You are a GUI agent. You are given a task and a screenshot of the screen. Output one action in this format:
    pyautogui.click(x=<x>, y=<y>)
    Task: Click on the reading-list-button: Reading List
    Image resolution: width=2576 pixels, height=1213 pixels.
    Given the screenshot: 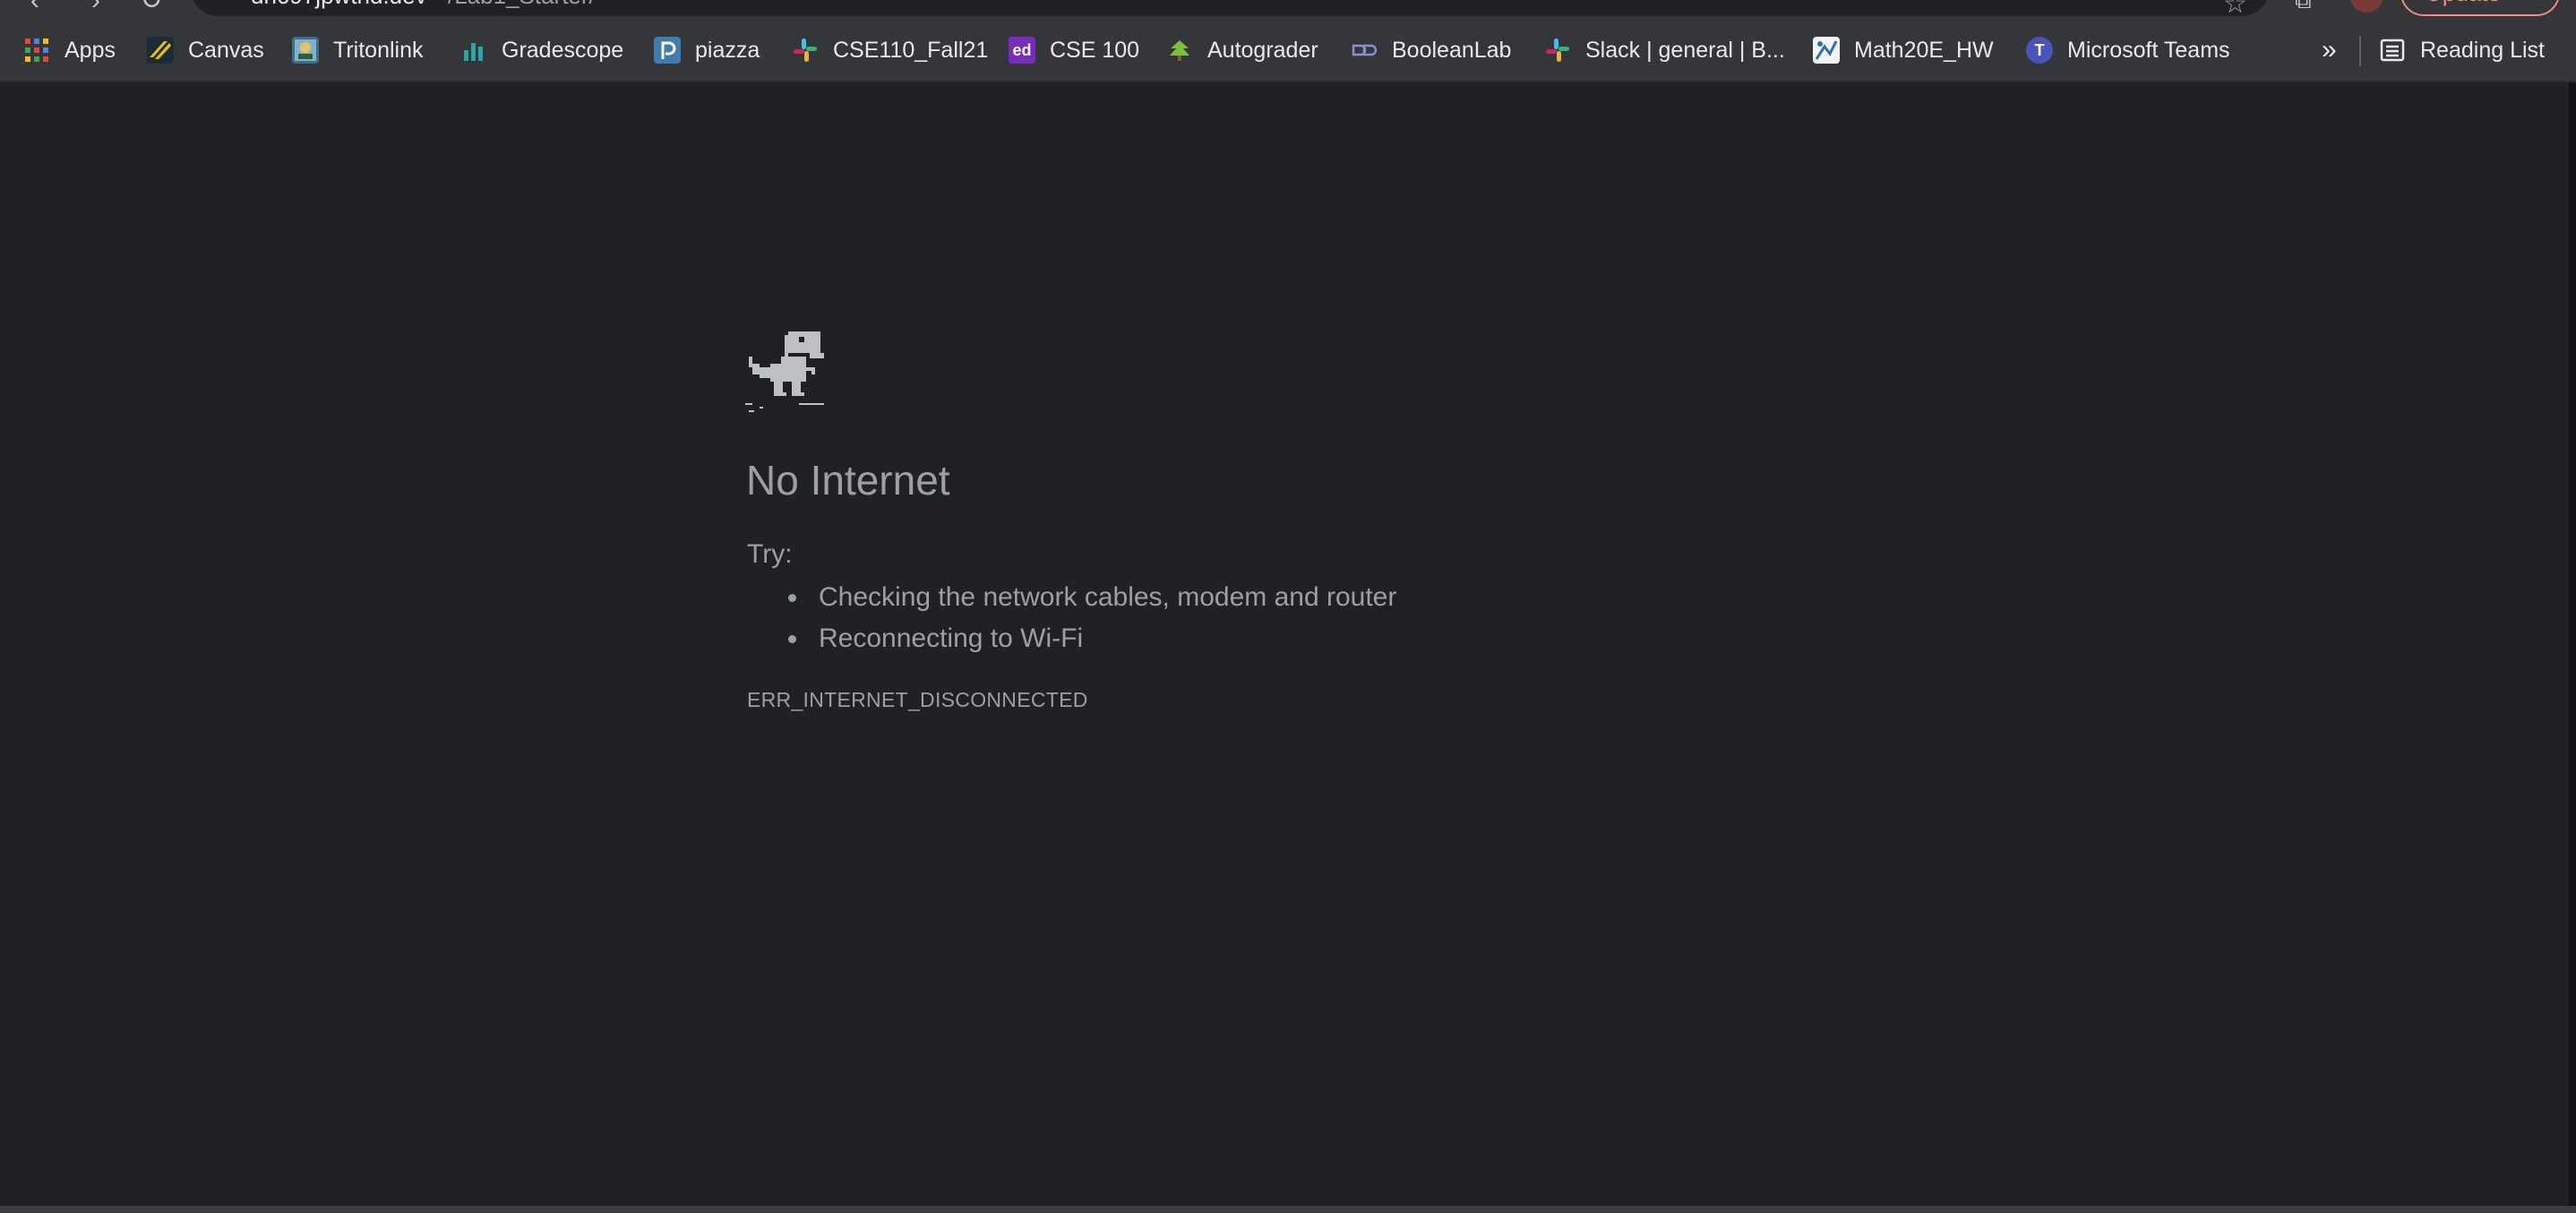 What is the action you would take?
    pyautogui.click(x=2462, y=50)
    